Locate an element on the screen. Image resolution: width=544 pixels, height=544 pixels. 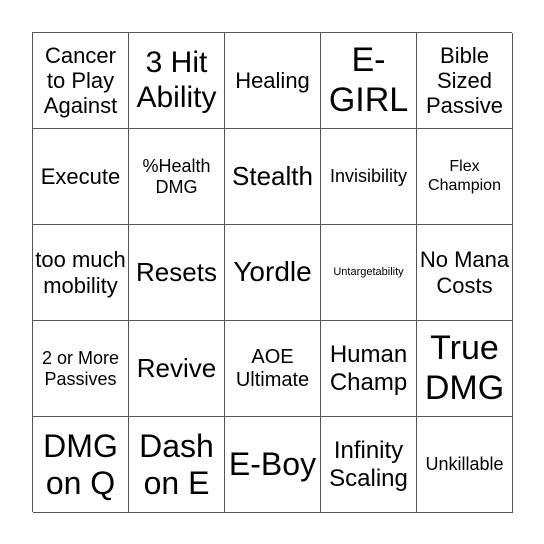
bingo-cell-text: Execute is located at coordinates (80, 176).